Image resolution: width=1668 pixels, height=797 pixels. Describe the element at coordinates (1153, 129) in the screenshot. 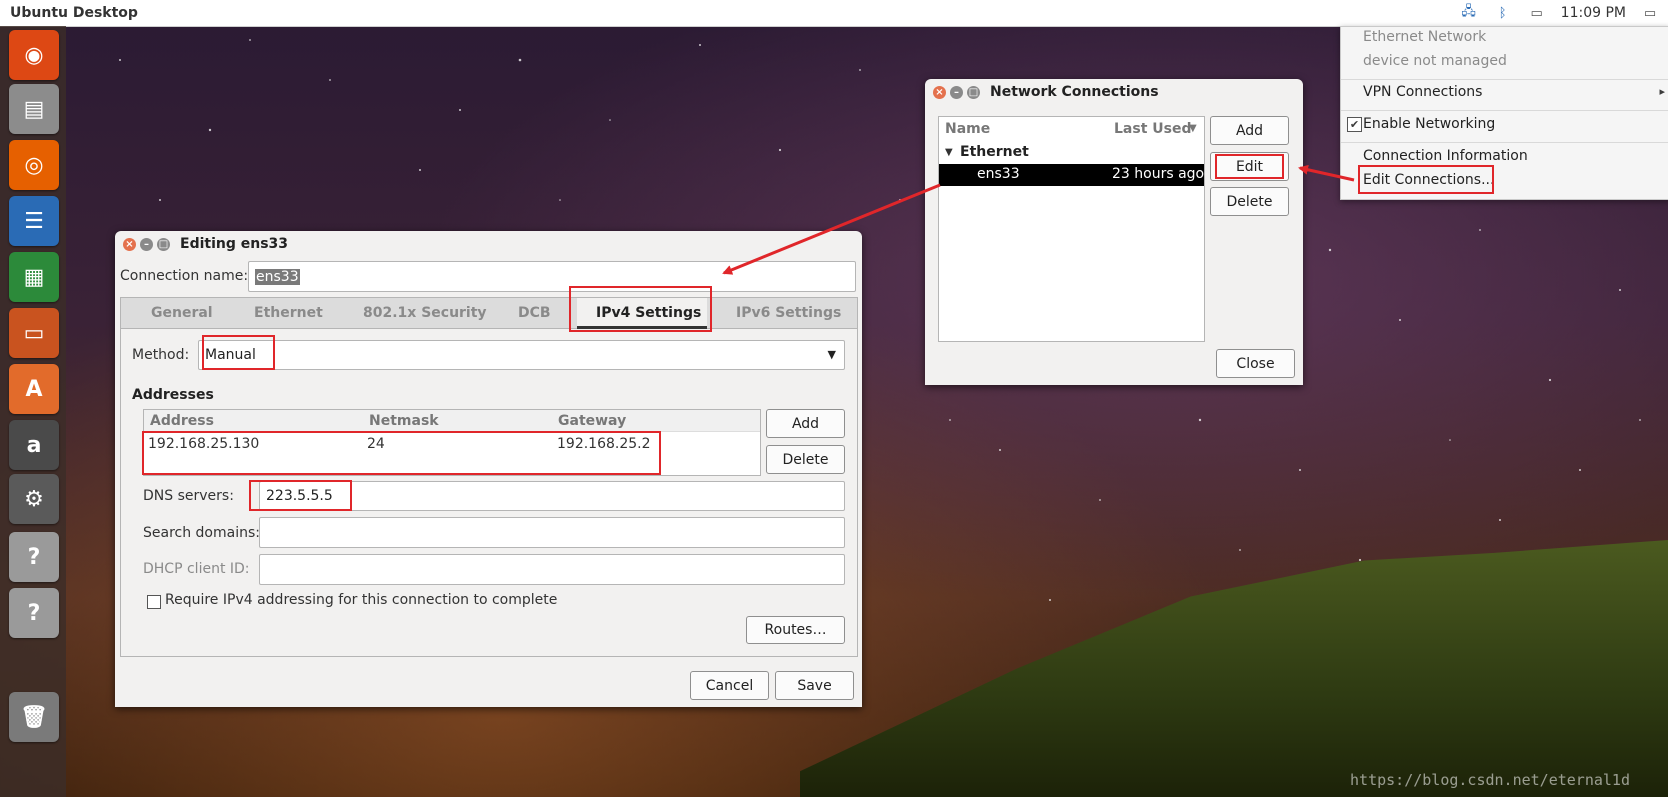

I see `column-header-last-used: Last Used` at that location.